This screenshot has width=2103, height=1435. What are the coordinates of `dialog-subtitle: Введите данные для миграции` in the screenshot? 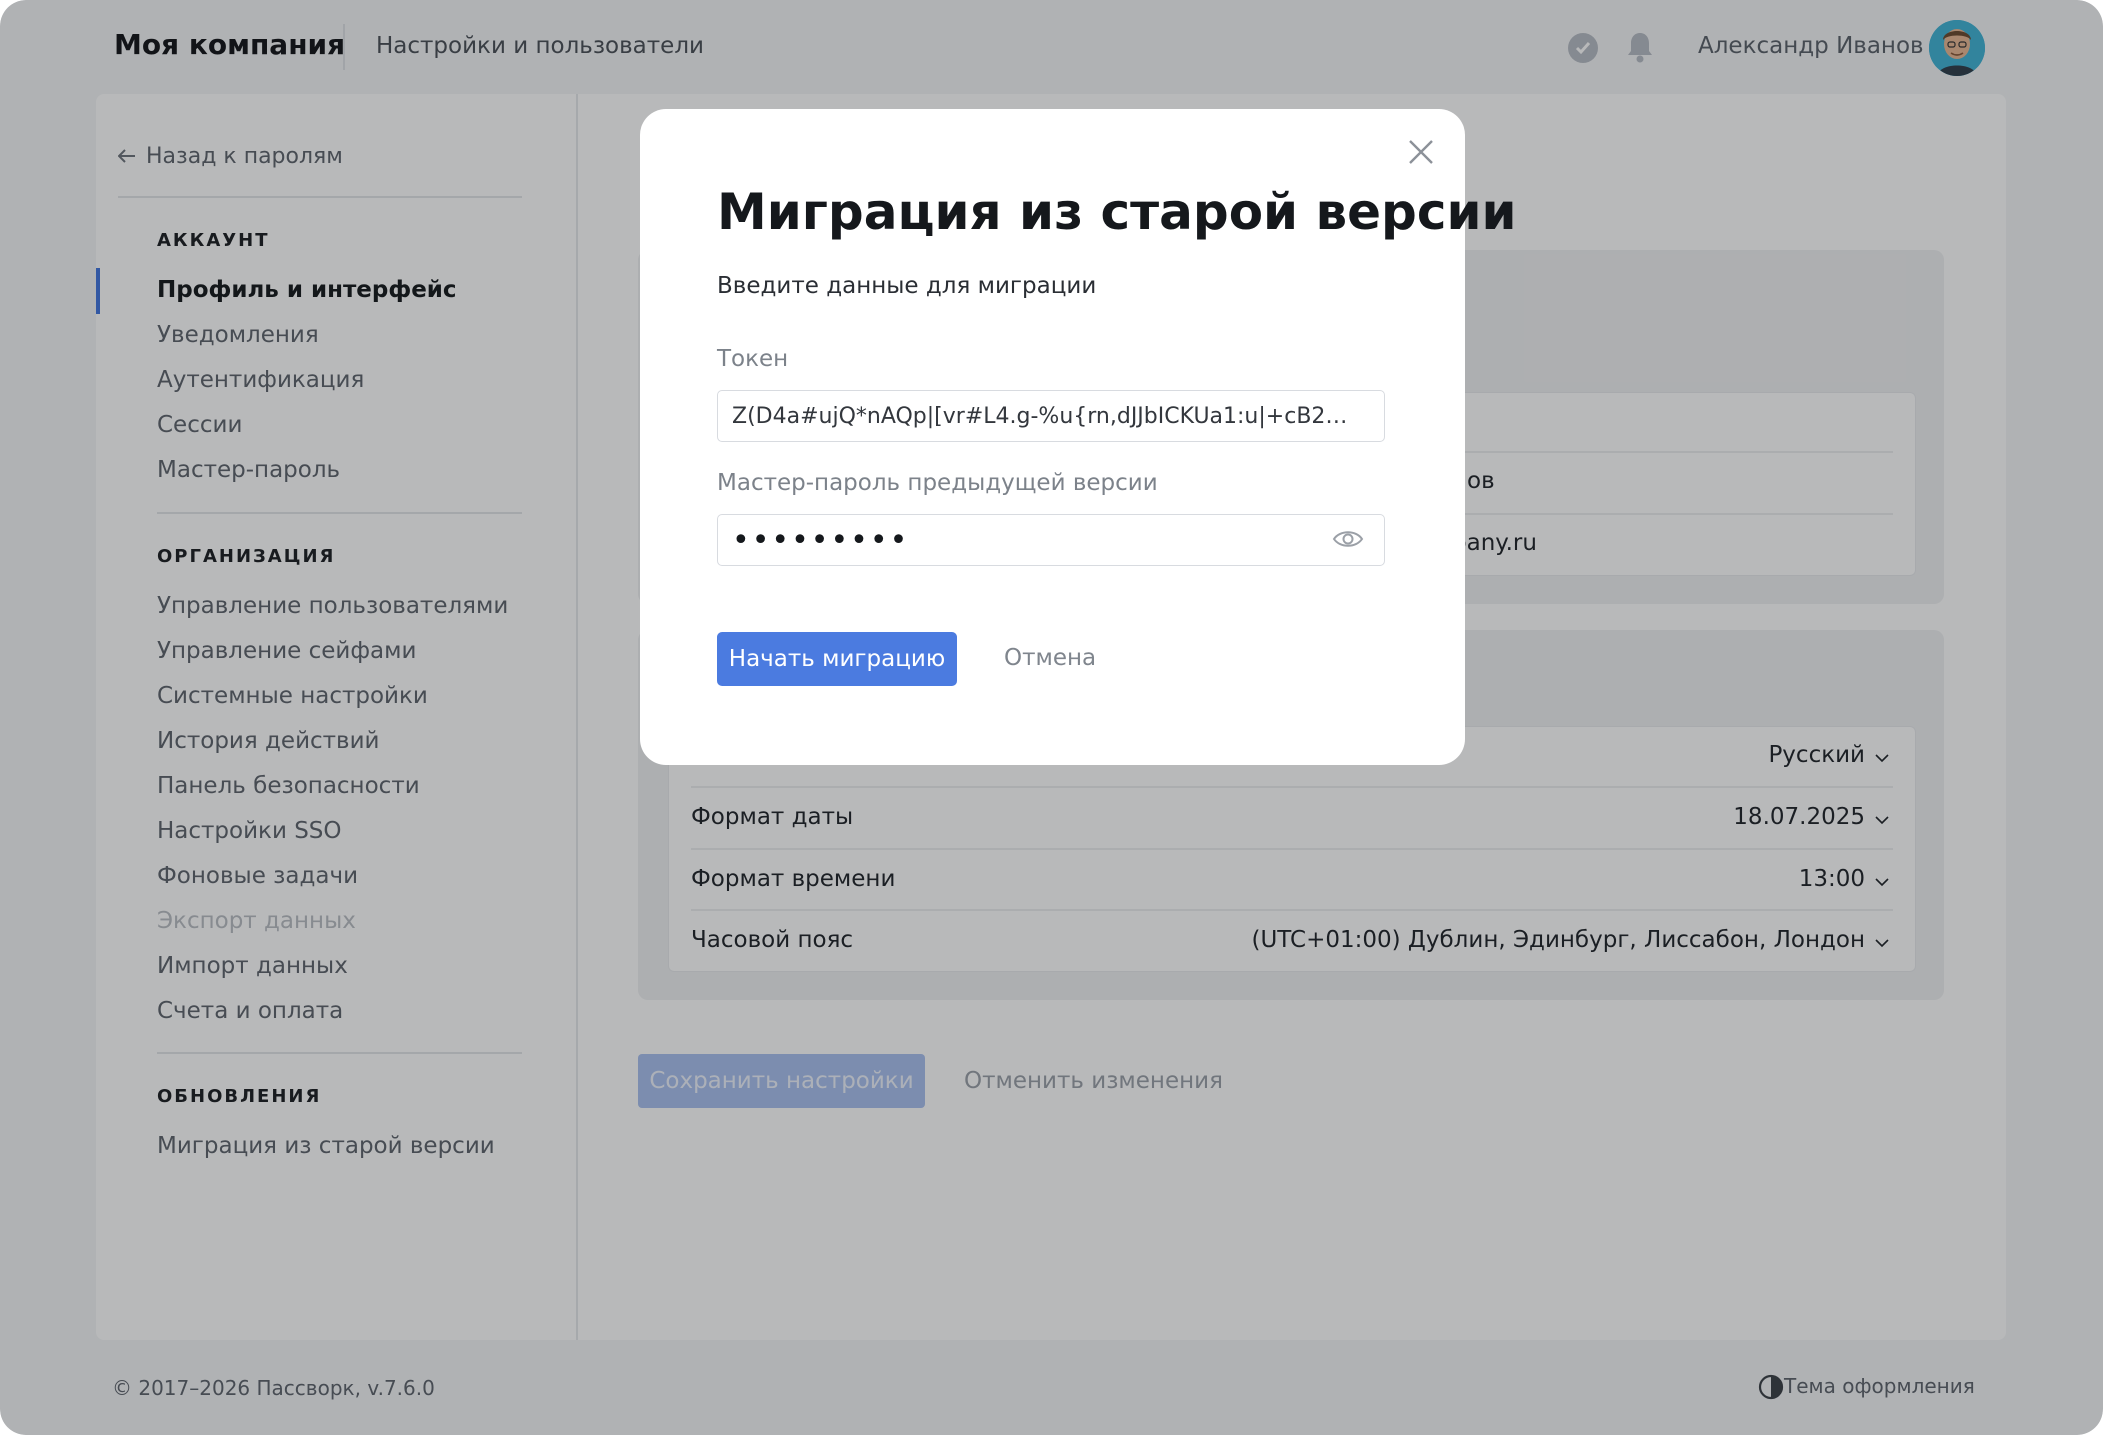 It's located at (907, 286).